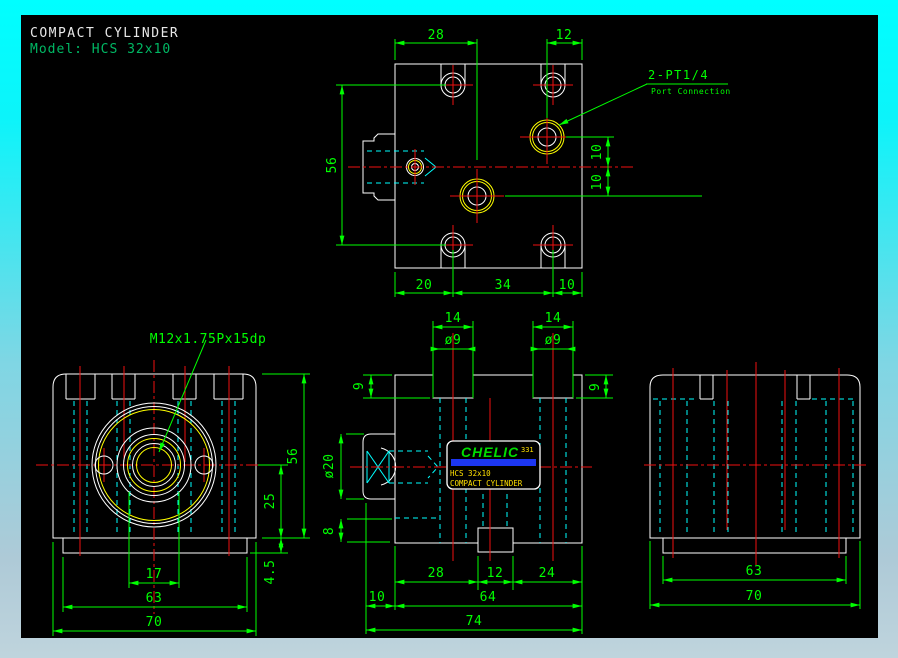 This screenshot has width=898, height=658. I want to click on dim-front-56: 56, so click(293, 456).